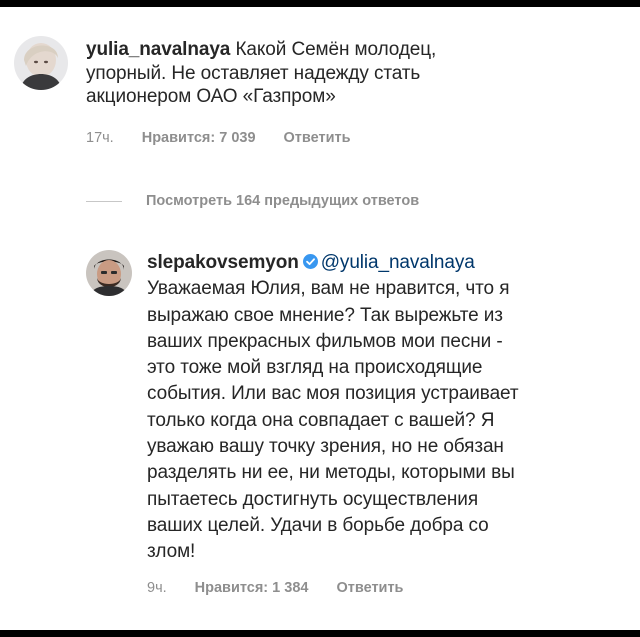 This screenshot has width=640, height=637. What do you see at coordinates (104, 201) in the screenshot?
I see `view-replies-divider` at bounding box center [104, 201].